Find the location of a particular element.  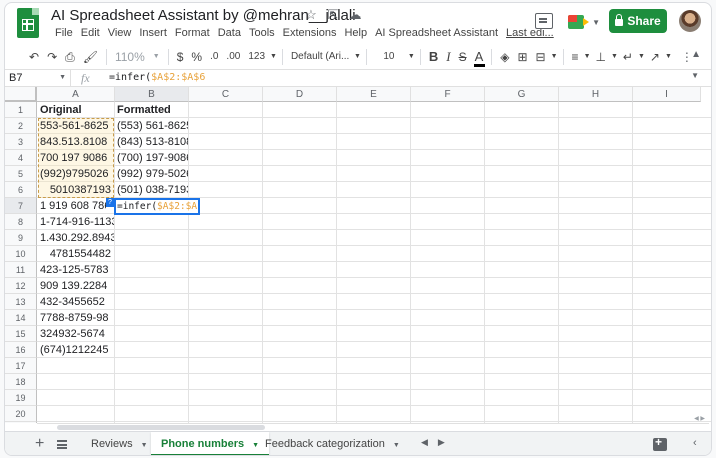

menu-ai-assistant: AI Spreadsheet Assistant is located at coordinates (436, 33).